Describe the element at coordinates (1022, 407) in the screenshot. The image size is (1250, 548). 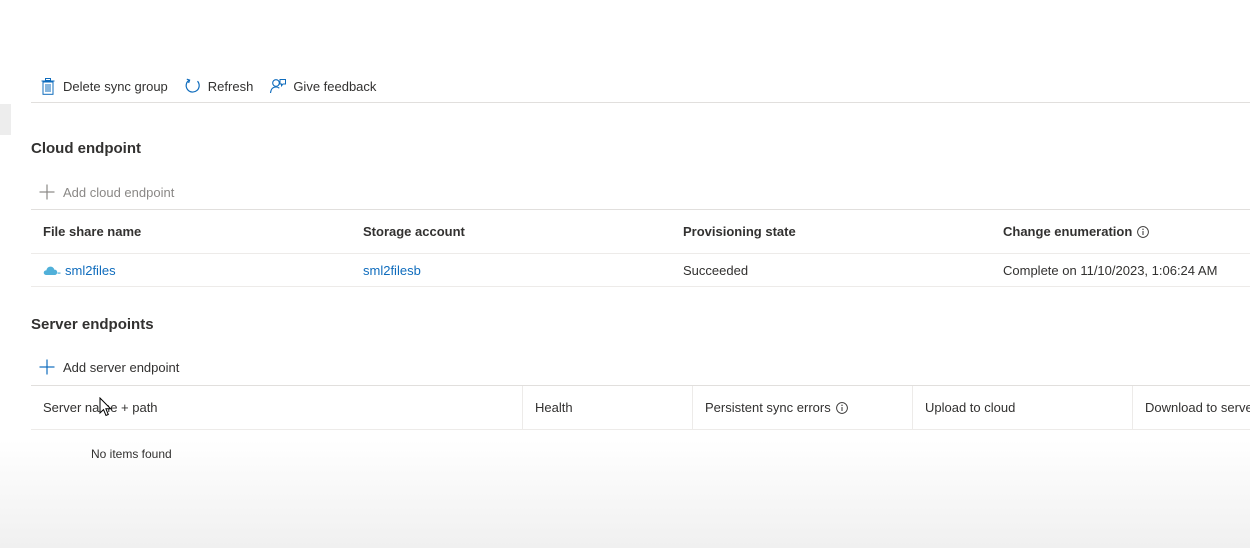
I see `column-header-upload-to-cloud: Upload to cloud` at that location.